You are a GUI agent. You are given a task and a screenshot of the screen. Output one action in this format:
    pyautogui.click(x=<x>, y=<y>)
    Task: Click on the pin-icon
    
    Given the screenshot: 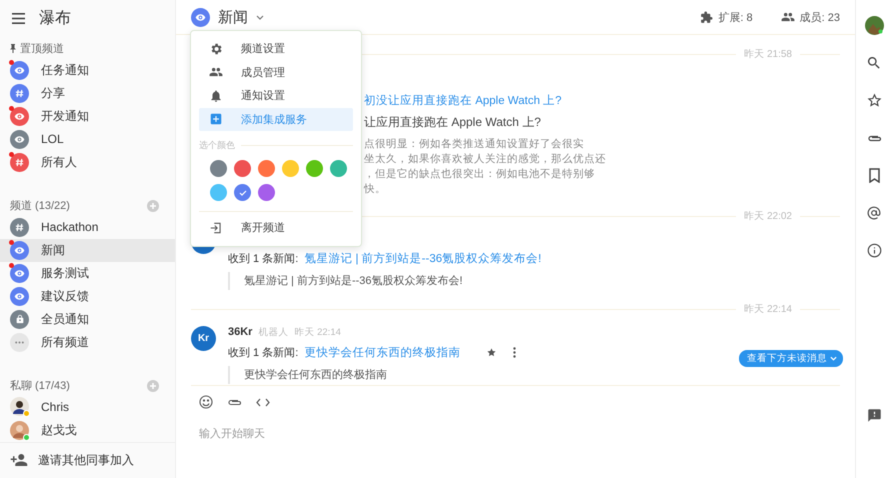 What is the action you would take?
    pyautogui.click(x=13, y=49)
    